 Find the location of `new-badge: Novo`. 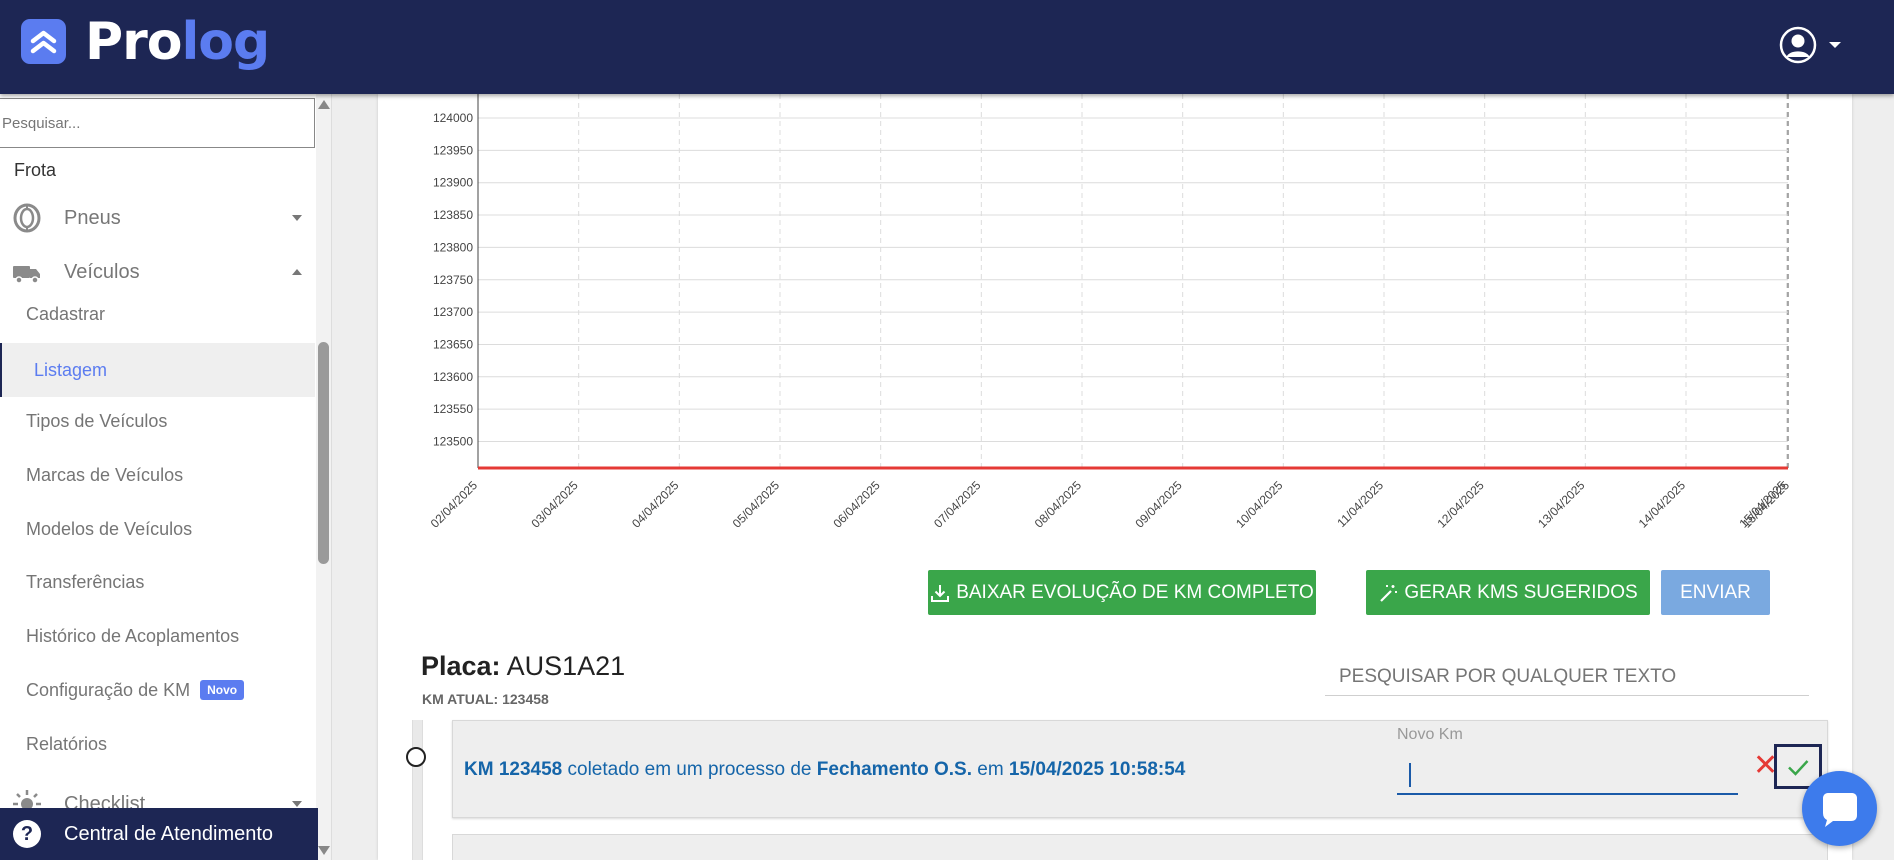

new-badge: Novo is located at coordinates (222, 690).